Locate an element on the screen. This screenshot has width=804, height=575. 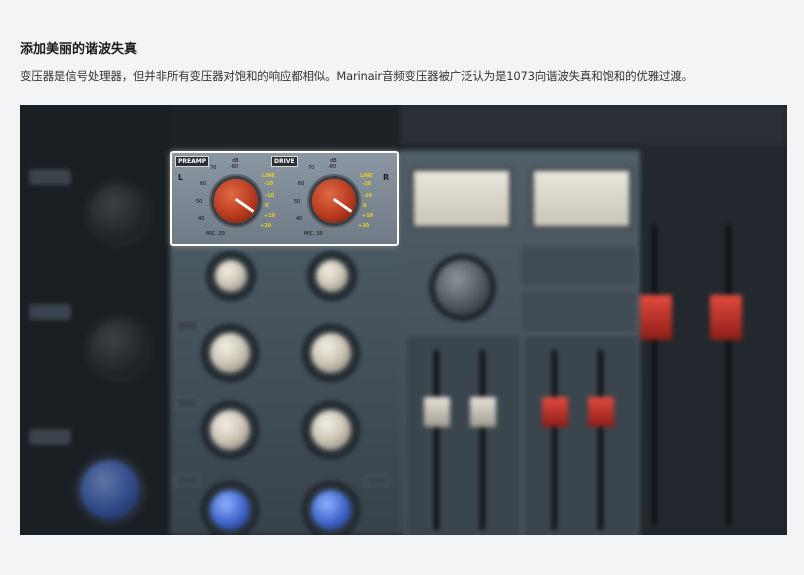
preamp-label: PREAMP is located at coordinates (192, 161).